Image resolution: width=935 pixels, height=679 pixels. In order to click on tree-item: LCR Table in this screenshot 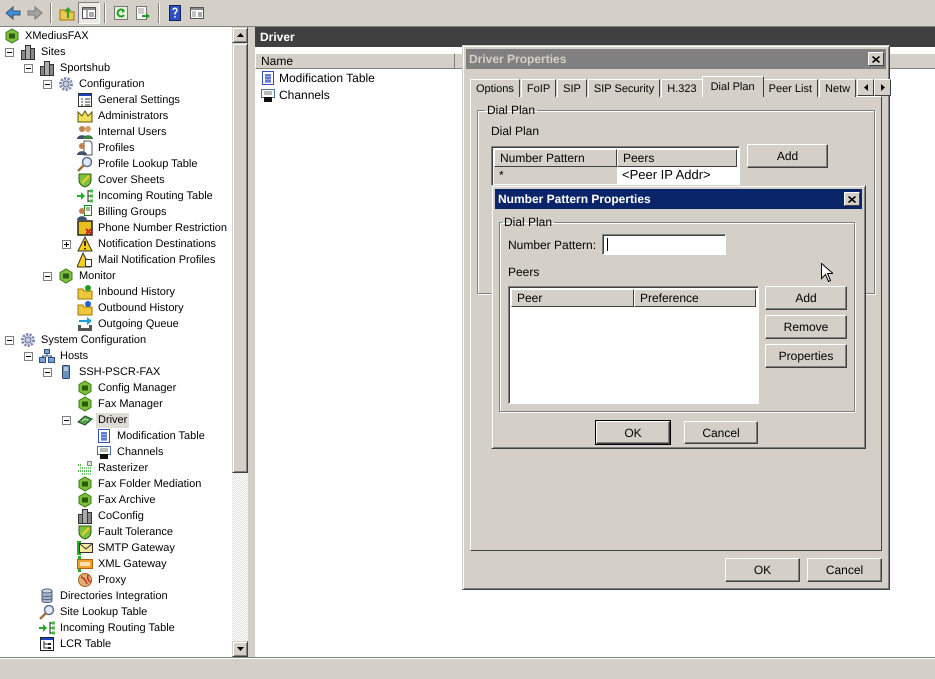, I will do `click(86, 644)`.